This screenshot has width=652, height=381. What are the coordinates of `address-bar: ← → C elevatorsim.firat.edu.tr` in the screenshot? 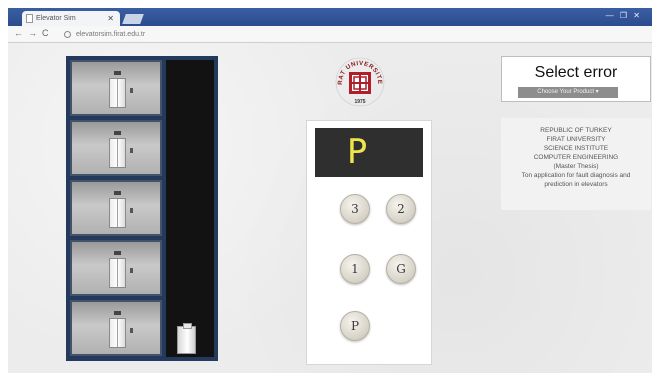 It's located at (330, 34).